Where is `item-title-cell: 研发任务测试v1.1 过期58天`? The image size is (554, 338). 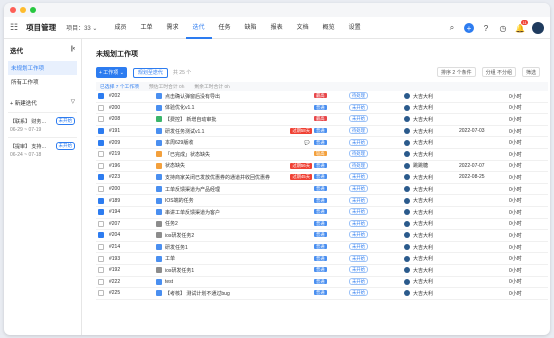
item-title-cell: 研发任务测试v1.1 过期58天 is located at coordinates (235, 131).